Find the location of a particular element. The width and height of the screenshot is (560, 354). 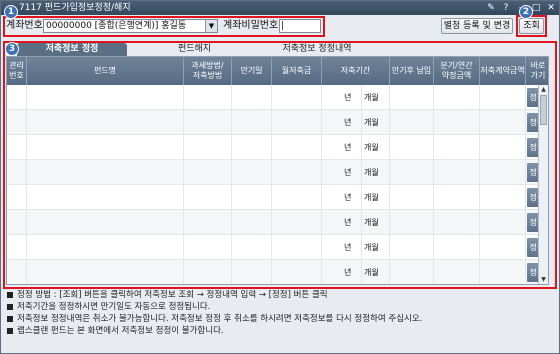

tab-fund-cancel: 펀드해지 is located at coordinates (194, 49).